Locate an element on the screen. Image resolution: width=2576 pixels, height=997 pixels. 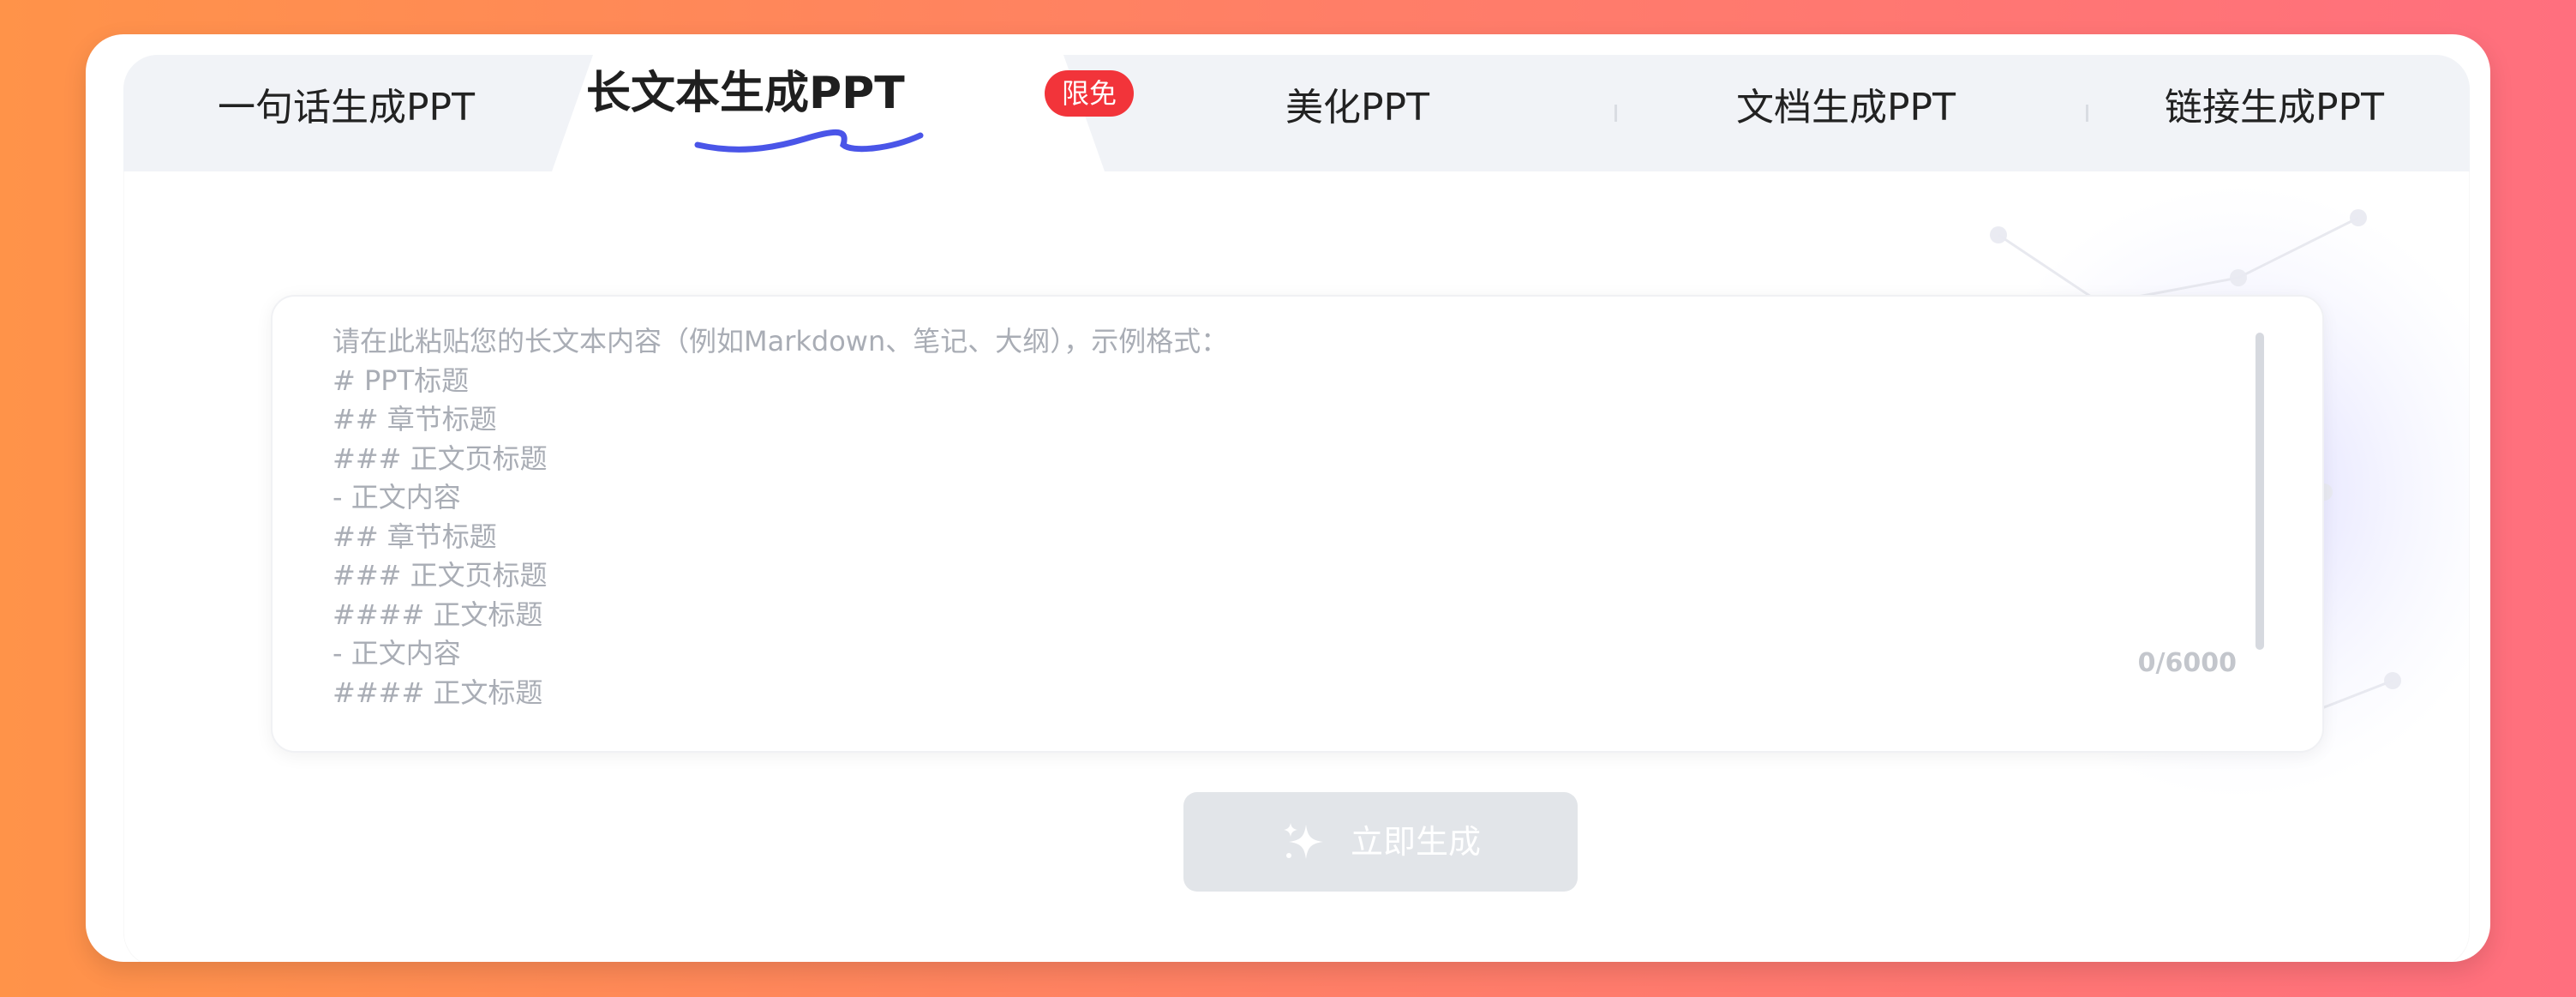
tab-document: 文档生成PPT is located at coordinates (1846, 113).